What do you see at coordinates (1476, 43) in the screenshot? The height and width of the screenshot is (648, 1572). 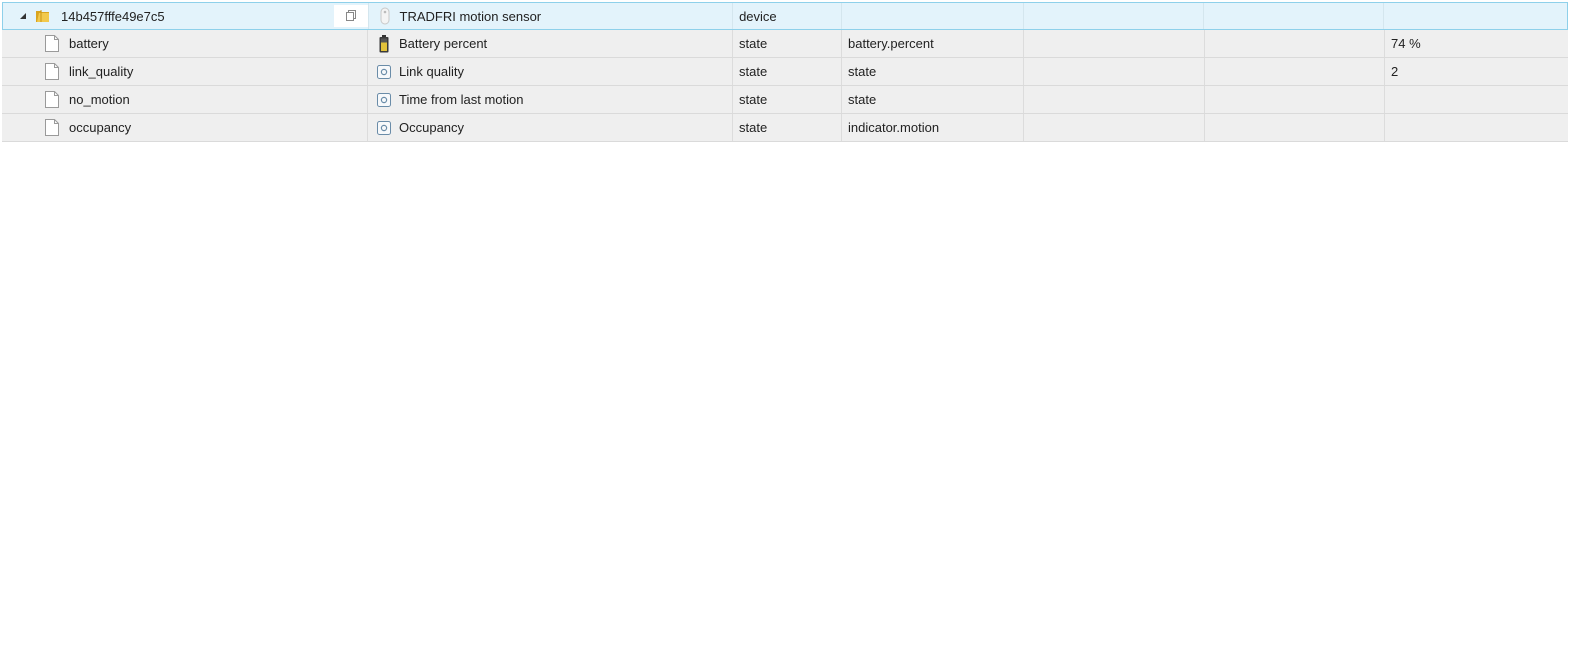 I see `state-value-cell: 74 %` at bounding box center [1476, 43].